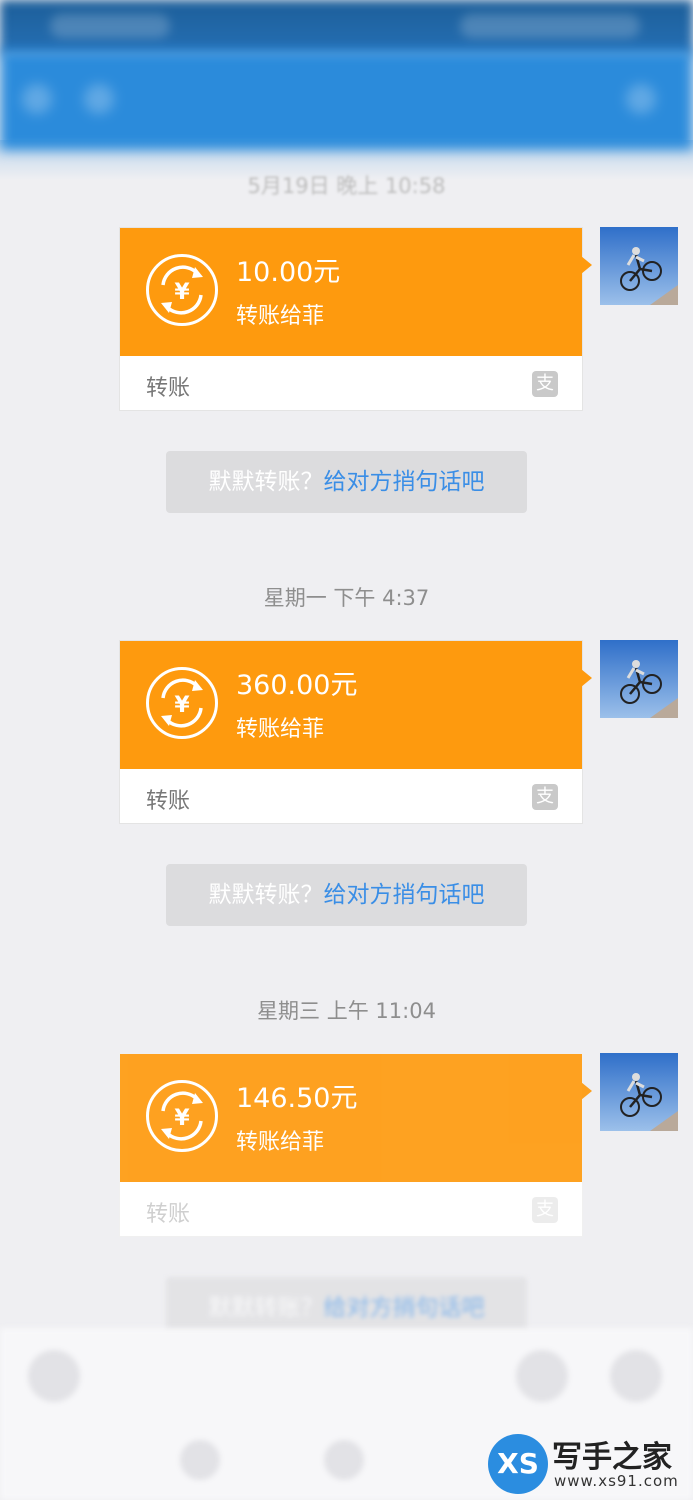 This screenshot has width=693, height=1500. What do you see at coordinates (356, 292) in the screenshot?
I see `transfer-card-header: ¥ 10.00元 转账给菲` at bounding box center [356, 292].